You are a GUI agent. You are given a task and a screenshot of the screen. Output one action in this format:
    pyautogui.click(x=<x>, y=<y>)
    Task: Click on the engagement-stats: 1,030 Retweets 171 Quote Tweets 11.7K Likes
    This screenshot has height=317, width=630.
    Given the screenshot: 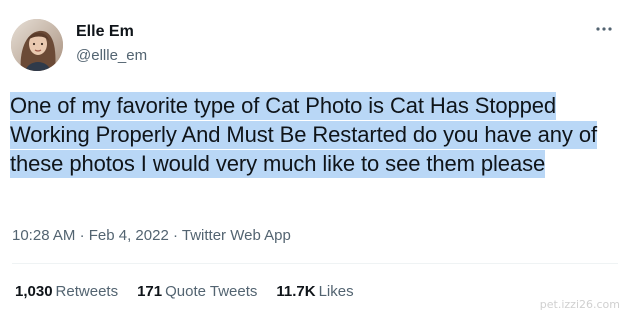 What is the action you would take?
    pyautogui.click(x=184, y=292)
    